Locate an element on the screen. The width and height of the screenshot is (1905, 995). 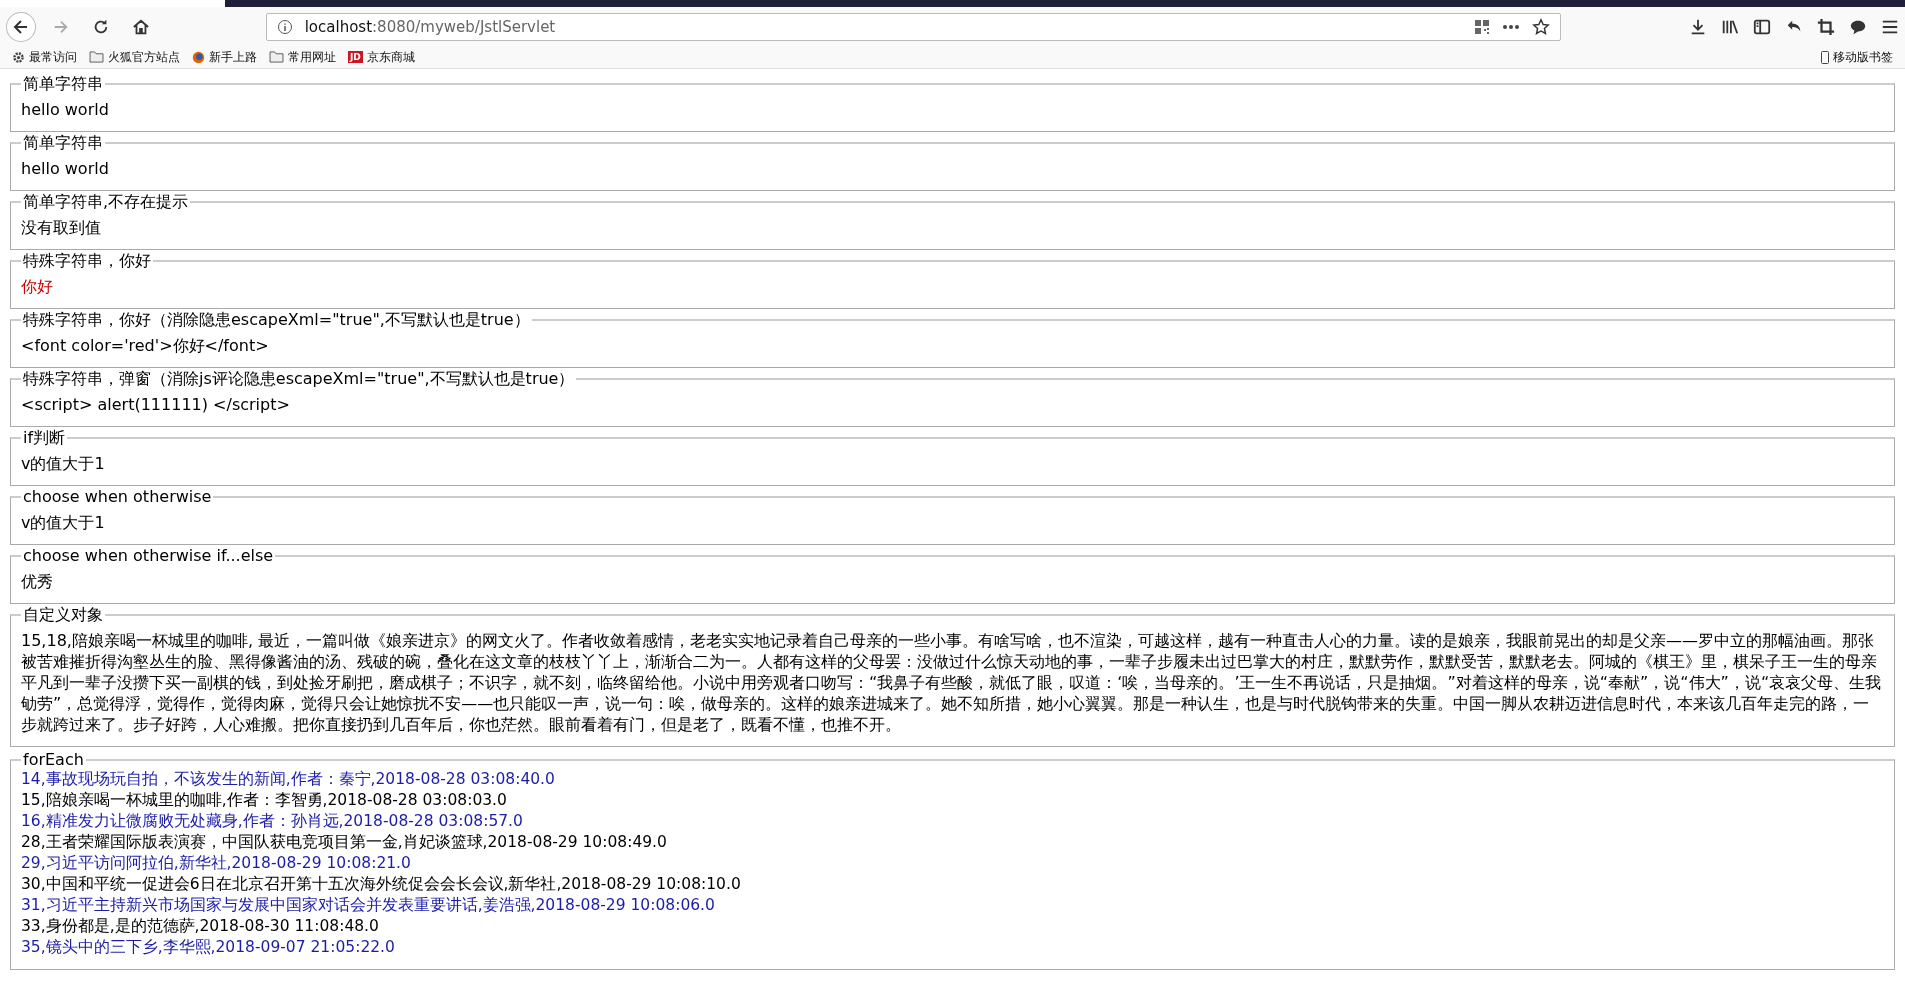
news-item: 31,习近平主持新兴市场国家与发展中国家对话会并发表重要讲话,姜浩强,2018-08-29 10:08:06.0 is located at coordinates (368, 905).